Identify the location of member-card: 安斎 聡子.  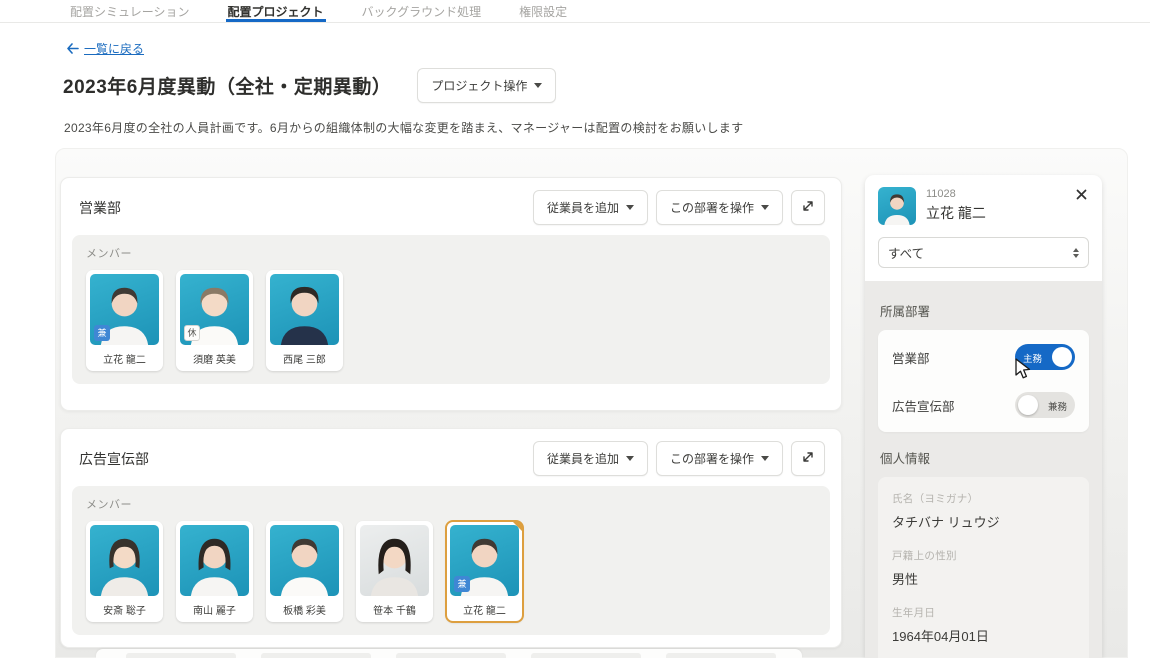
(124, 571).